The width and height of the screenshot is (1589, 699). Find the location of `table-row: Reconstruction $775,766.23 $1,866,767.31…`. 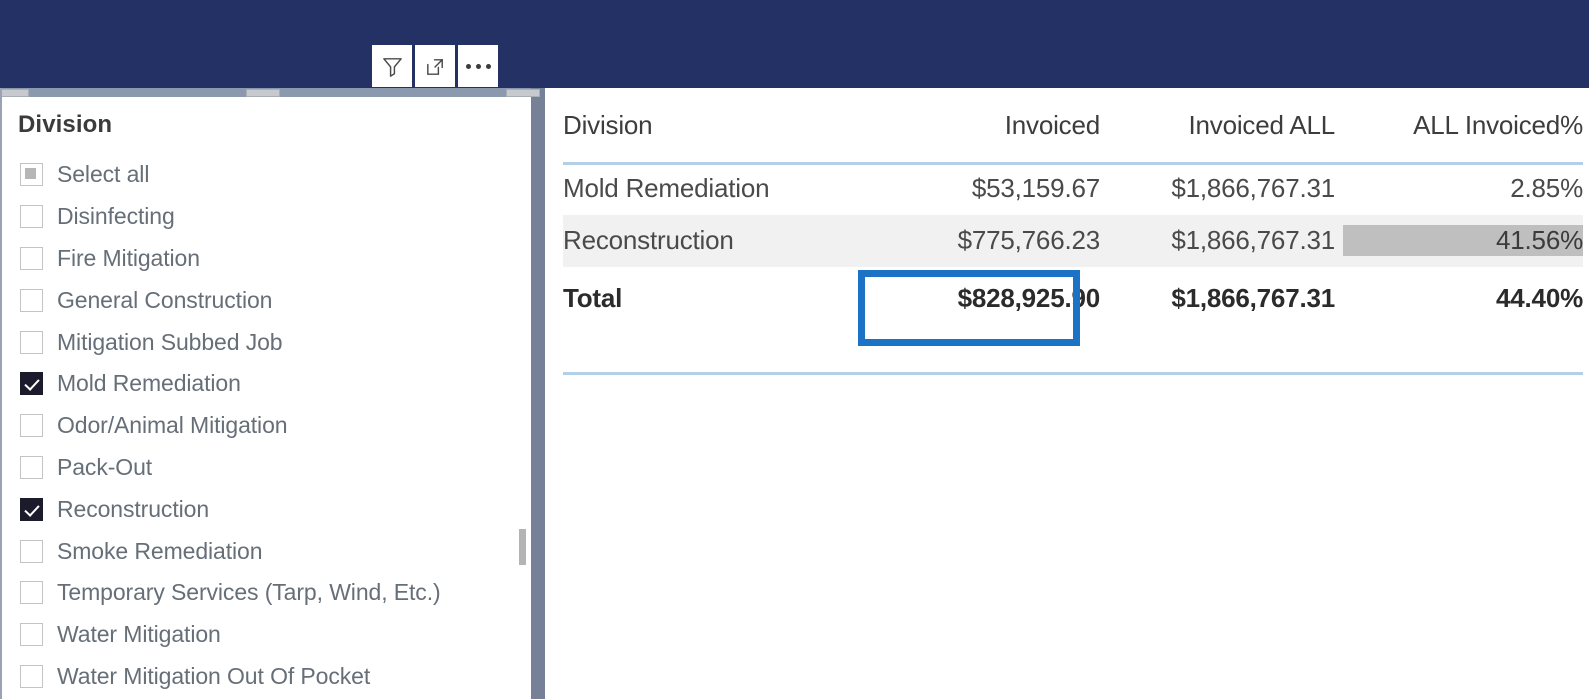

table-row: Reconstruction $775,766.23 $1,866,767.31… is located at coordinates (1073, 240).